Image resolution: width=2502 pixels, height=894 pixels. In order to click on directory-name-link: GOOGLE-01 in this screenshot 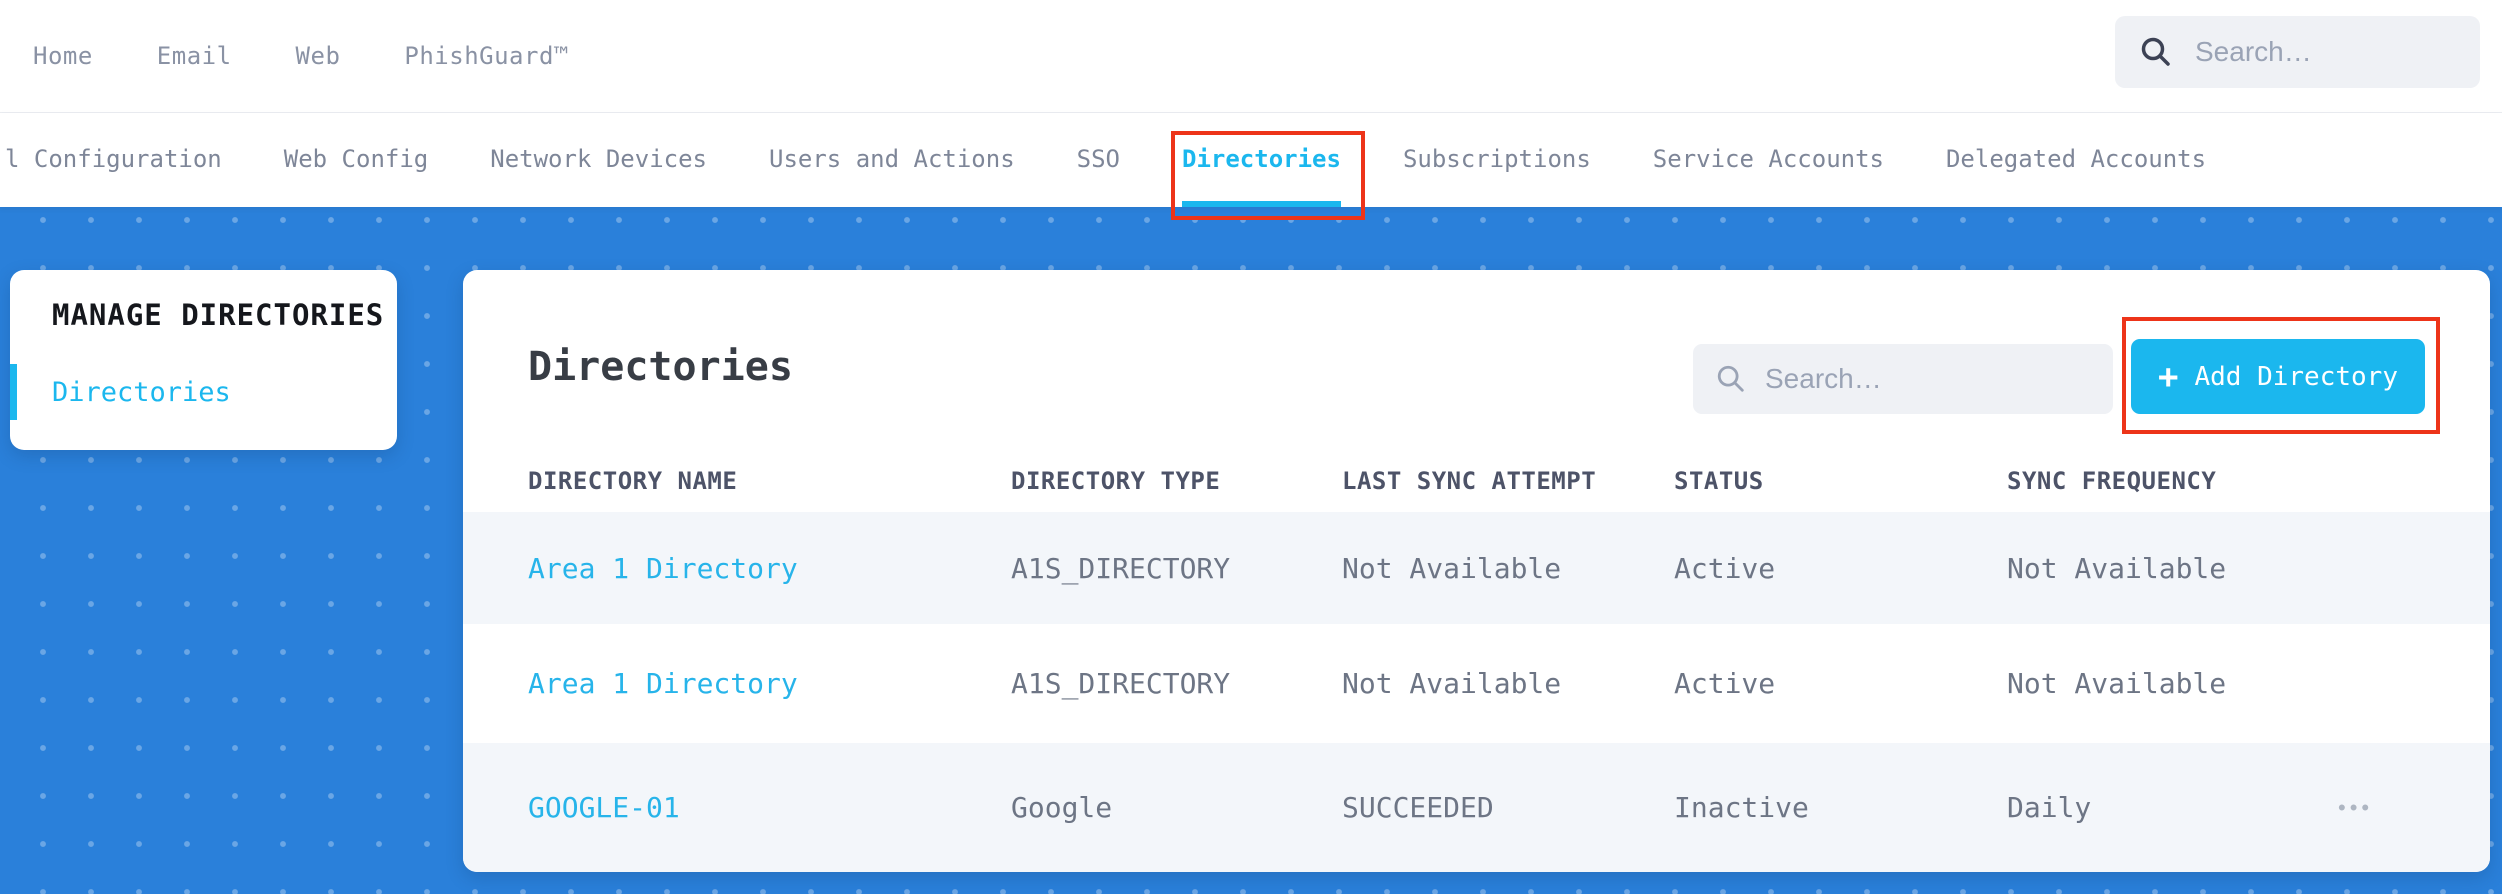, I will do `click(769, 807)`.